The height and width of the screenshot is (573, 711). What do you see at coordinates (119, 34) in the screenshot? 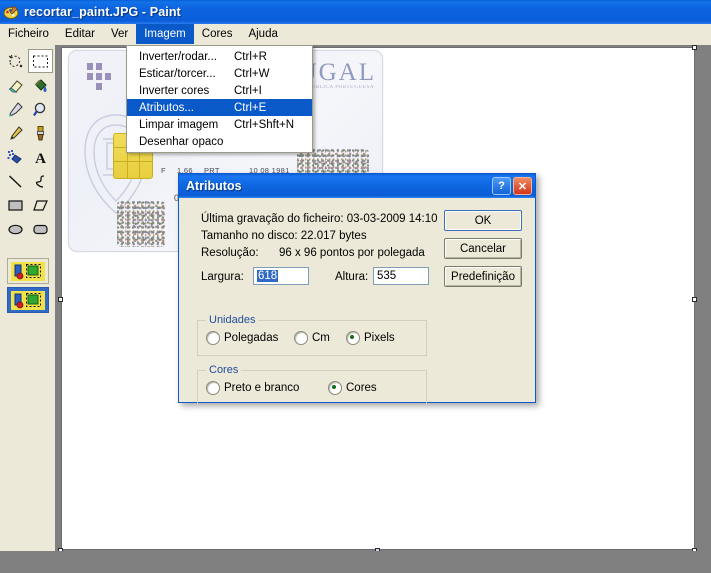
I see `menu-ver: Ver` at bounding box center [119, 34].